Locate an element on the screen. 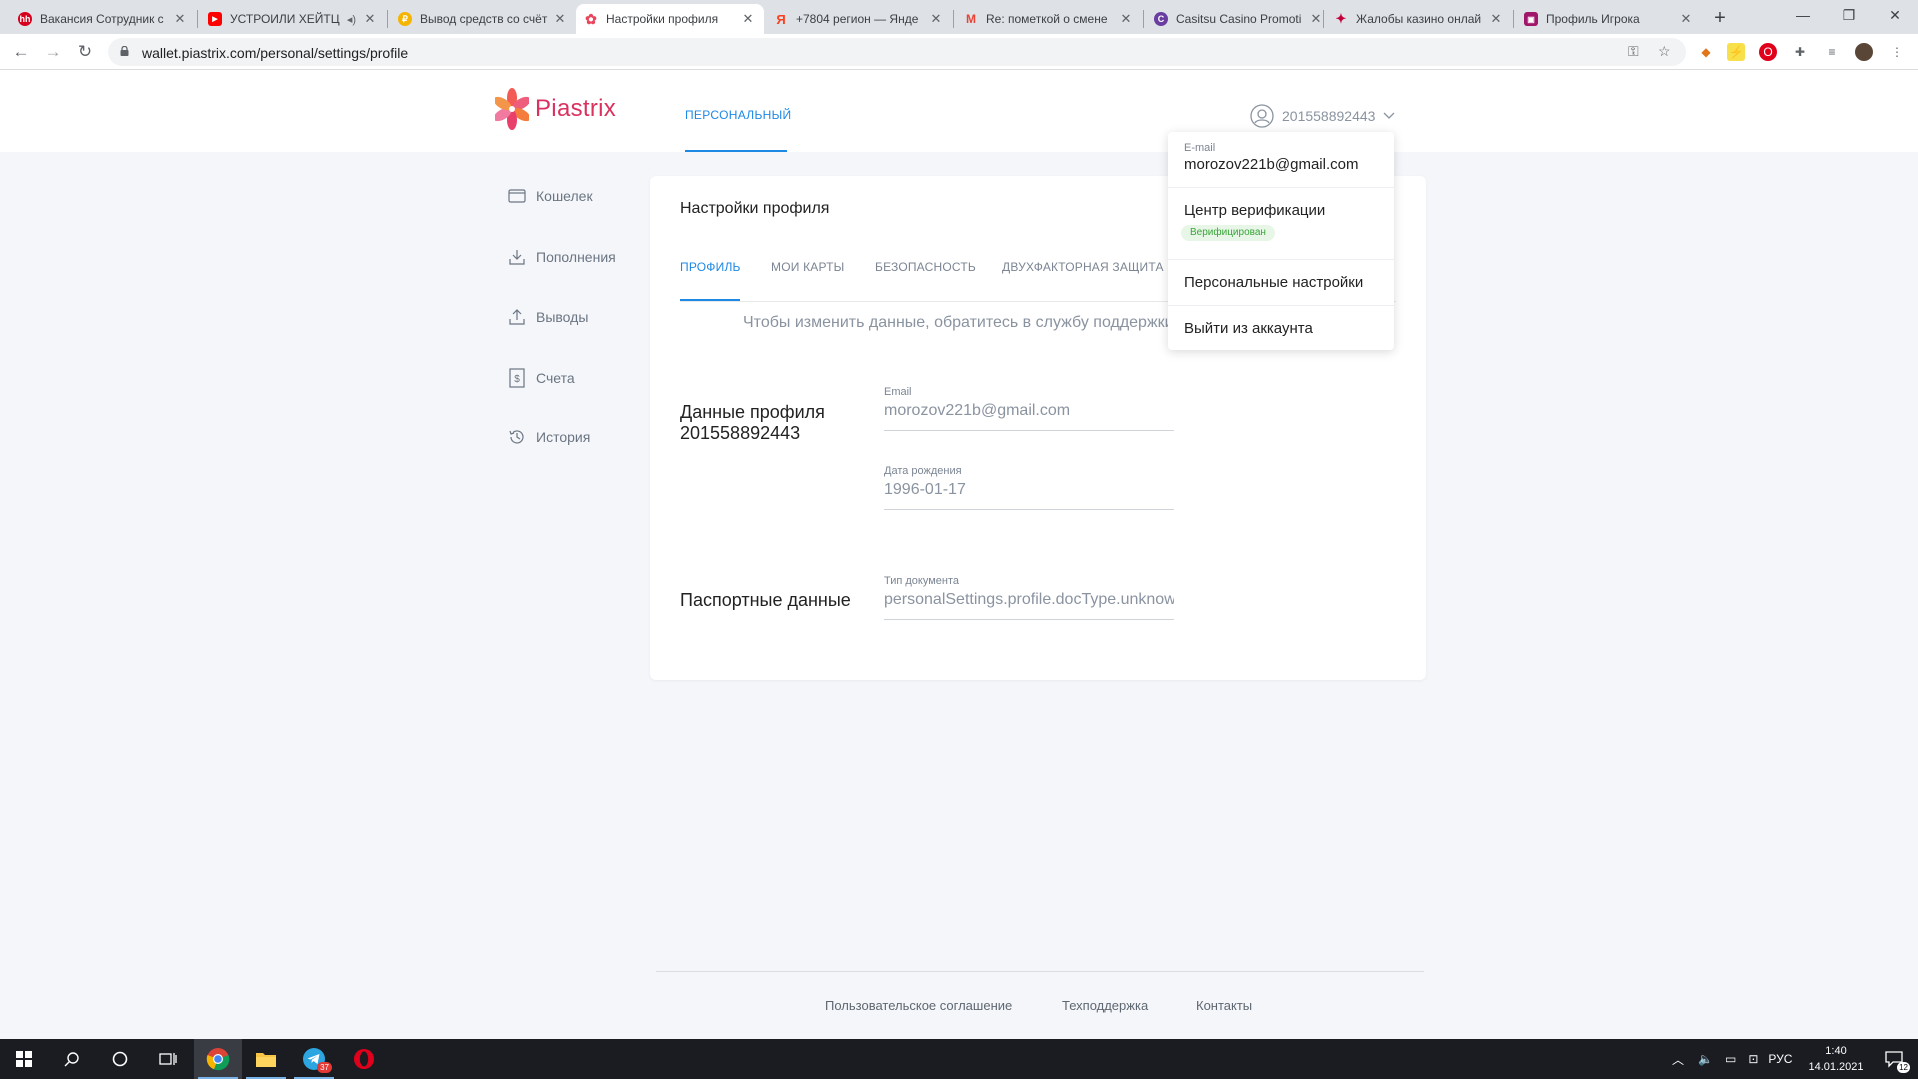  chrome-taskbar-icon is located at coordinates (218, 1059).